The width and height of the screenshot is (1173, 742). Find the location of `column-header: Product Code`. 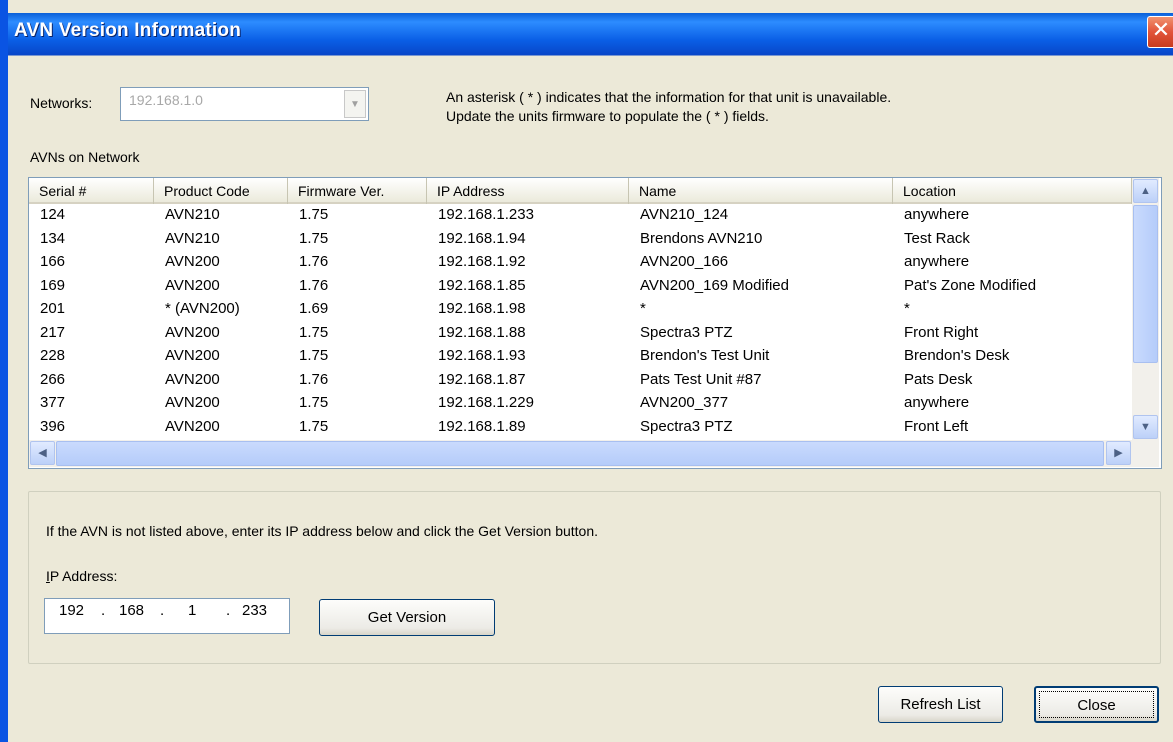

column-header: Product Code is located at coordinates (221, 191).